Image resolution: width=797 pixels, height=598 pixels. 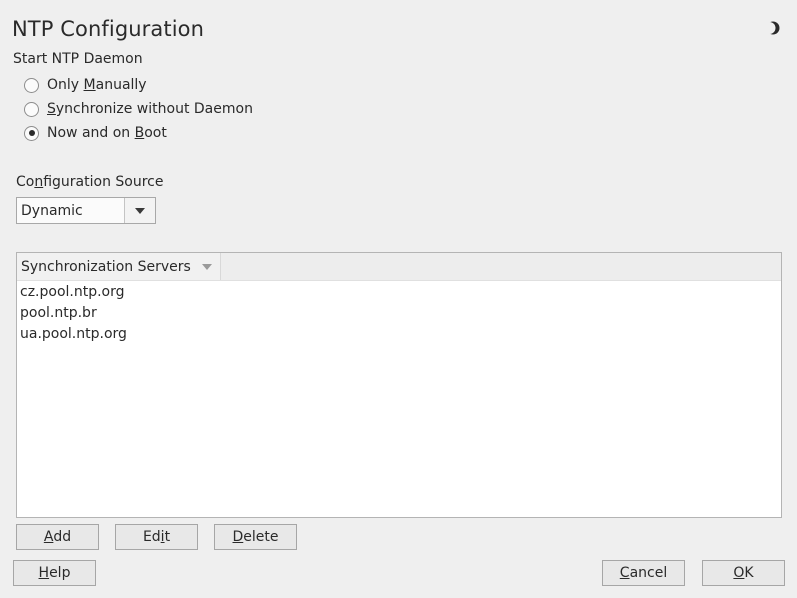 I want to click on help-button: Help, so click(x=54, y=573).